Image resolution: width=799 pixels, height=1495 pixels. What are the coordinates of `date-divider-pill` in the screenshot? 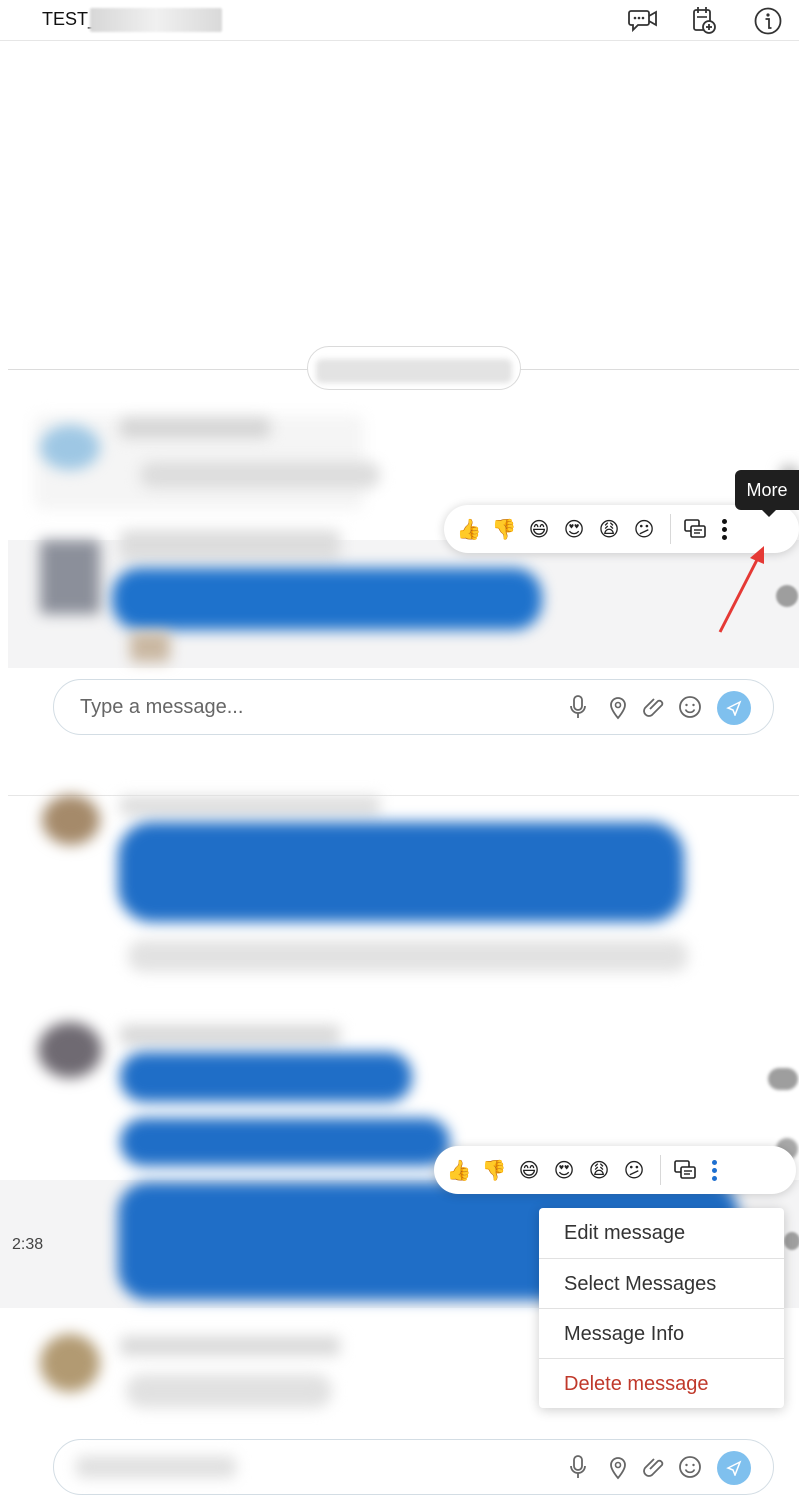 It's located at (414, 368).